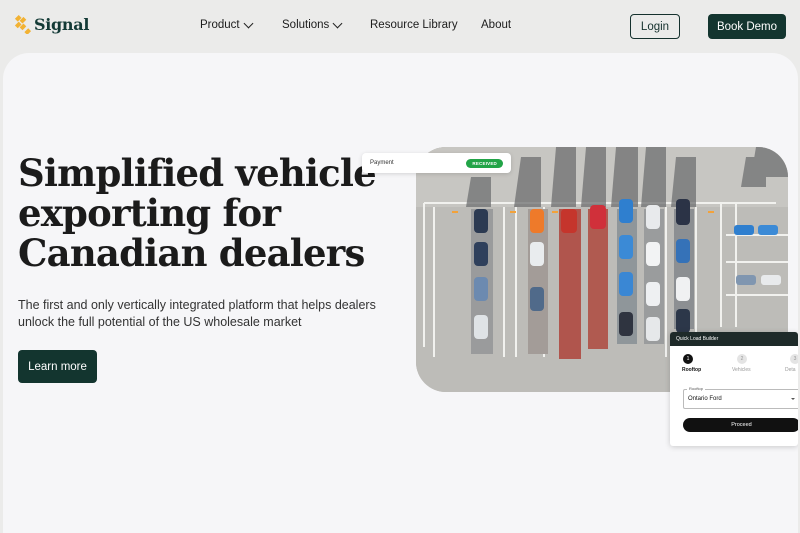  Describe the element at coordinates (57, 366) in the screenshot. I see `learn-more-button: Learn more` at that location.